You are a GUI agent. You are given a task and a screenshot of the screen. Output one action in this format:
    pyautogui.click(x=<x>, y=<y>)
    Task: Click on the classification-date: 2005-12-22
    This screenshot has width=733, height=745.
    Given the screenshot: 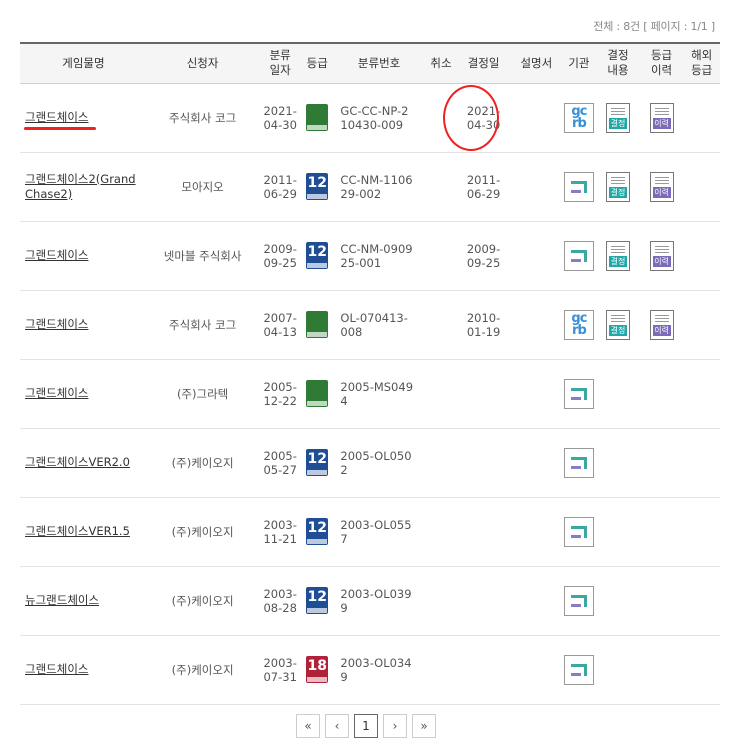 What is the action you would take?
    pyautogui.click(x=280, y=393)
    